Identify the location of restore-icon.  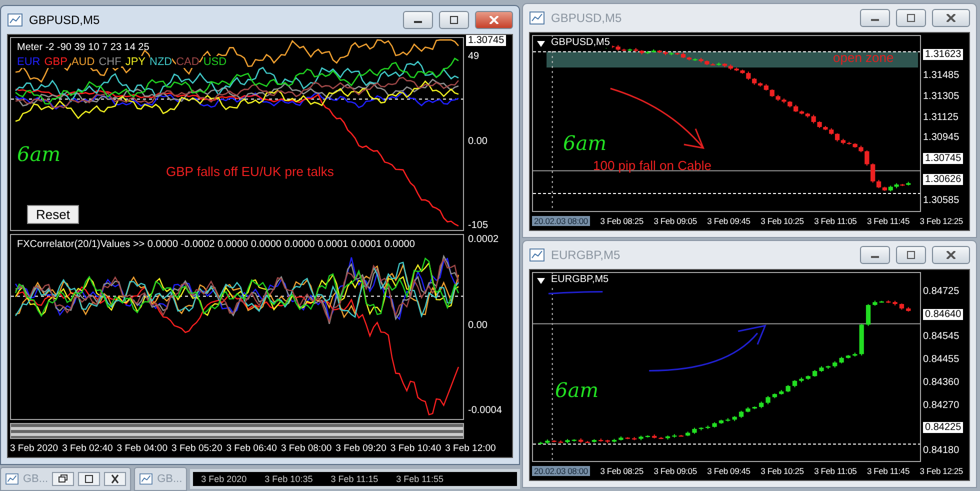
(63, 479).